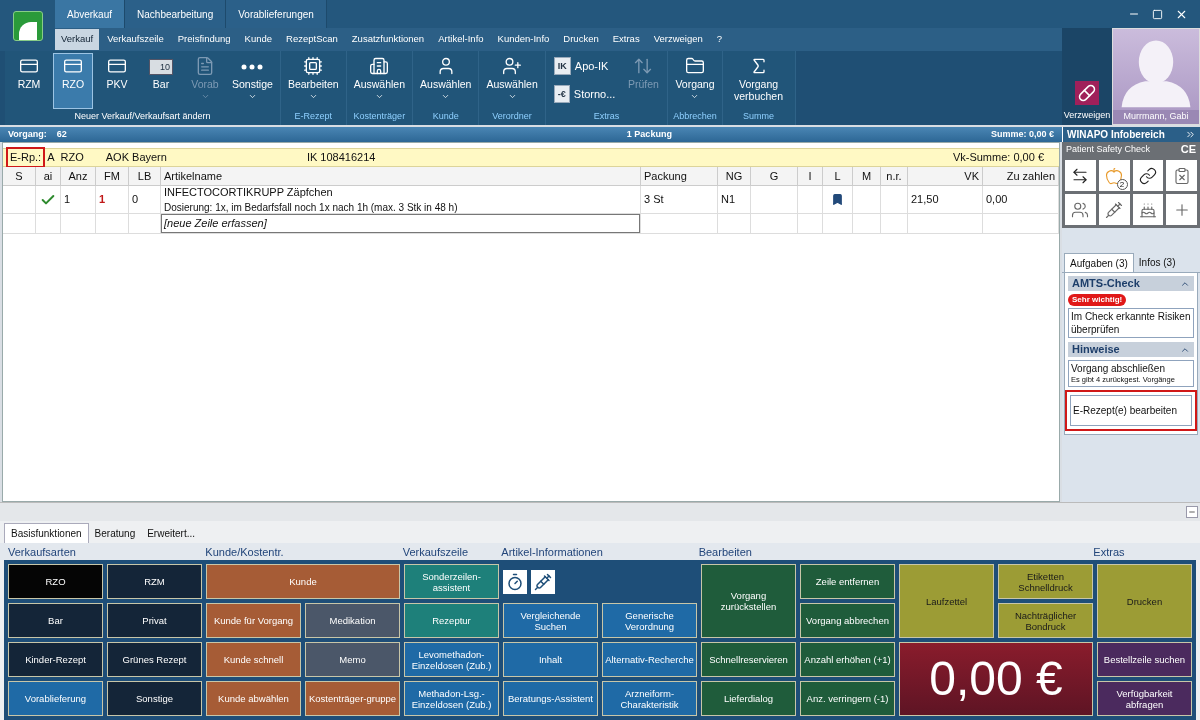  Describe the element at coordinates (77, 39) in the screenshot. I see `ribbon-tab: Verkauf` at that location.